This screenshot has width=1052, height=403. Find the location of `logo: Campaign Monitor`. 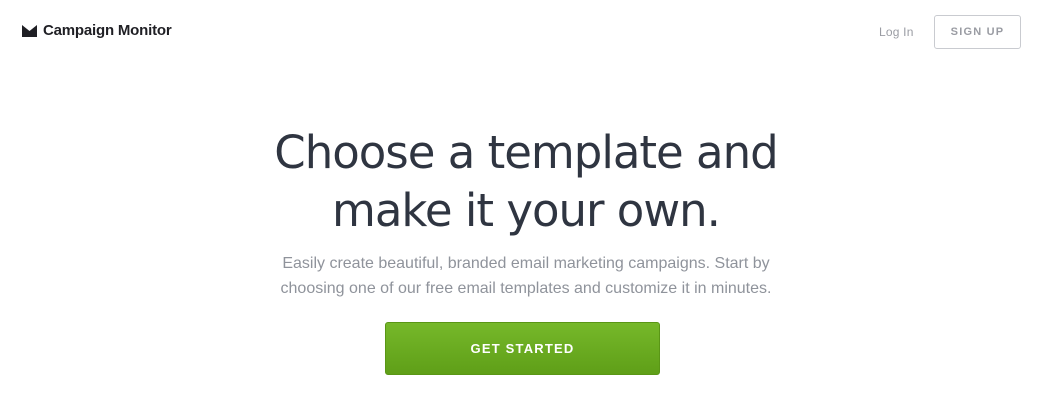

logo: Campaign Monitor is located at coordinates (97, 30).